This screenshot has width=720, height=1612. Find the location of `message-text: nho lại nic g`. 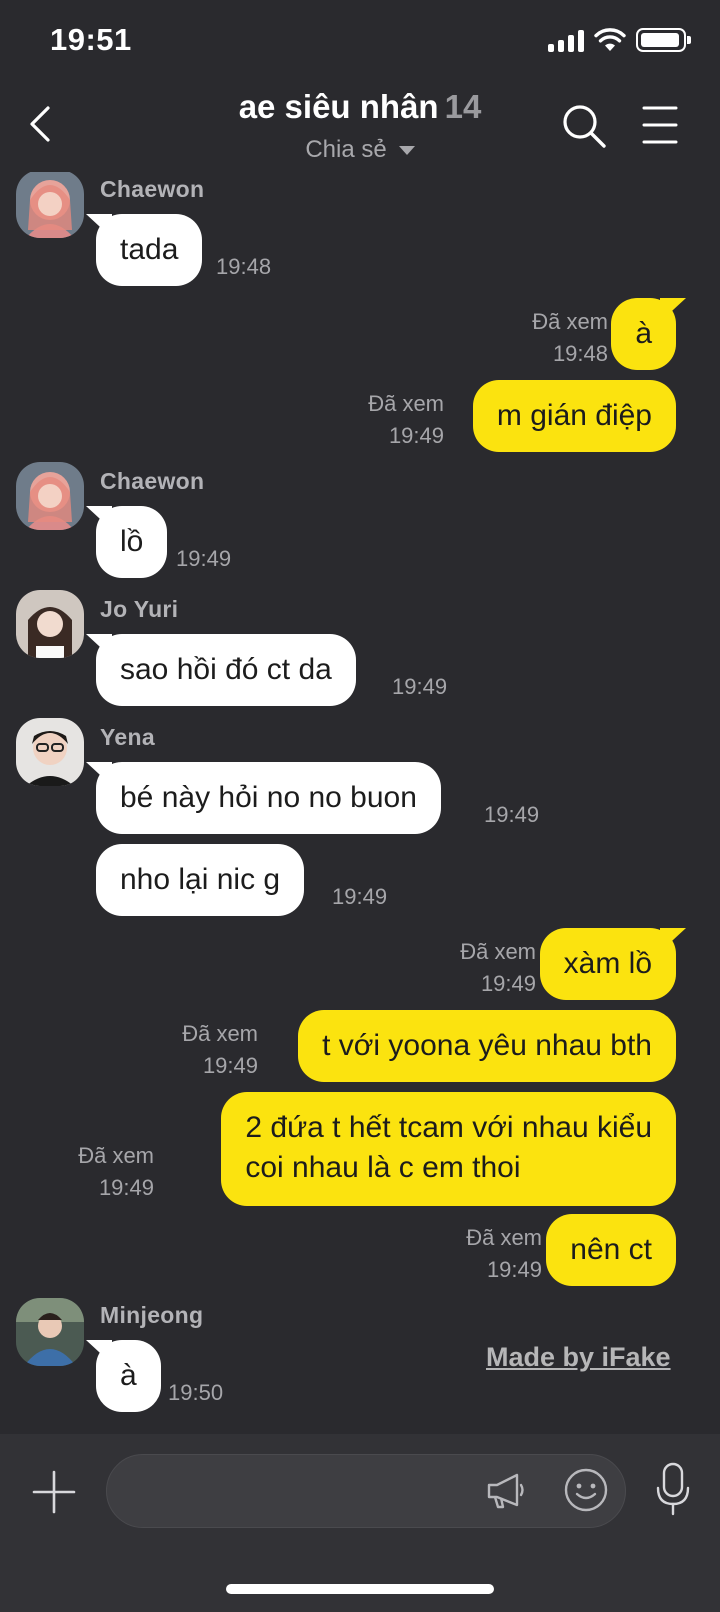

message-text: nho lại nic g is located at coordinates (200, 879).